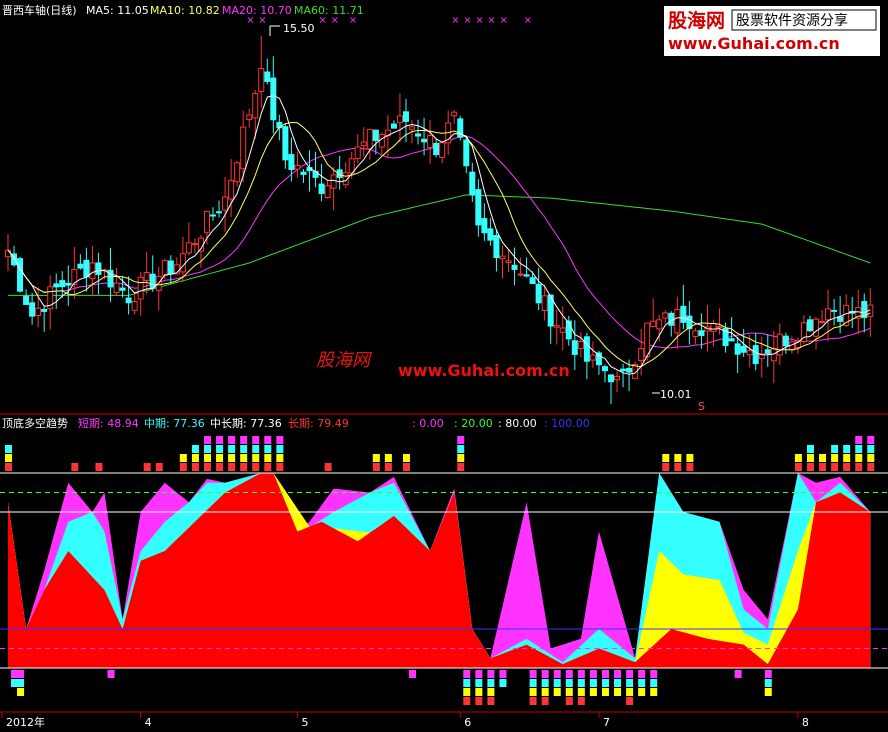  Describe the element at coordinates (108, 423) in the screenshot. I see `short-term-label: 短期: 48.94` at that location.